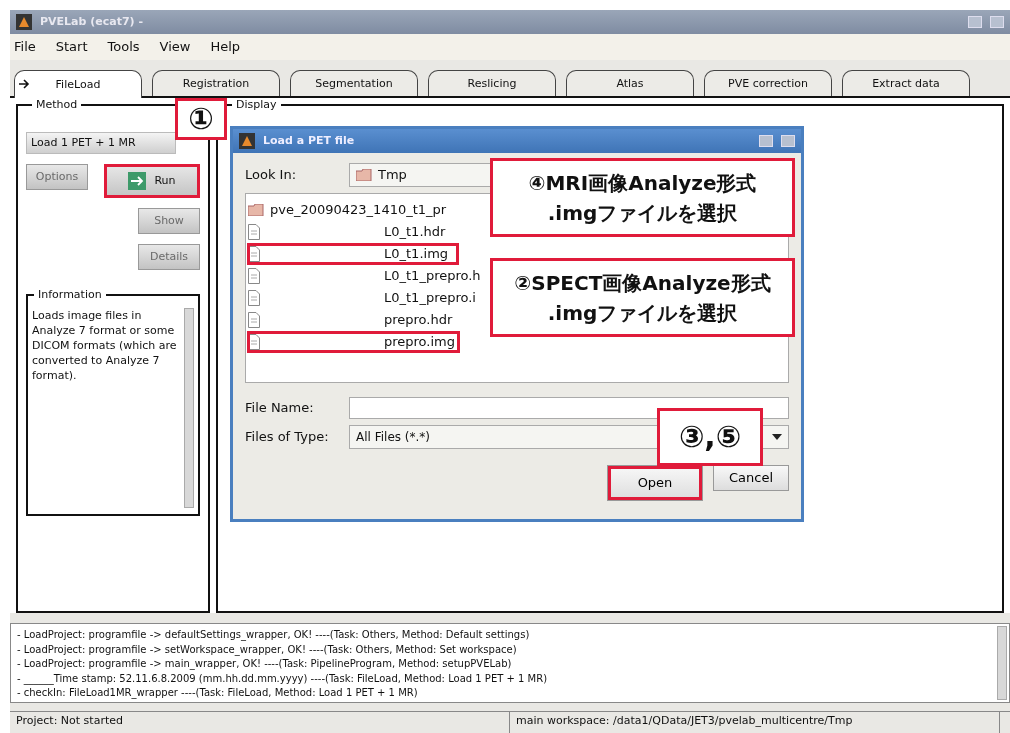  I want to click on log-line: - LoadProject: programfile -> setWorkspace_wrapper, OK! ----(Task: Others, Method: Set workspace), so click(267, 650).